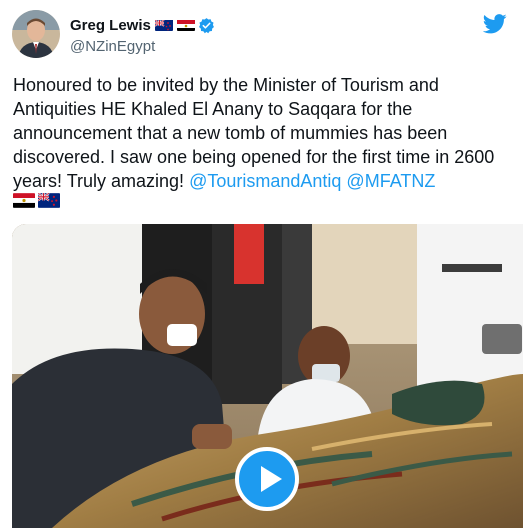  I want to click on avatar, so click(36, 34).